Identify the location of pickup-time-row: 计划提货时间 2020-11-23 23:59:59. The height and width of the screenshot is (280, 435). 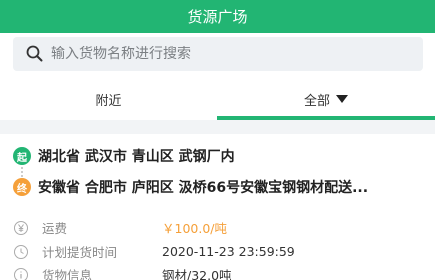
(154, 251).